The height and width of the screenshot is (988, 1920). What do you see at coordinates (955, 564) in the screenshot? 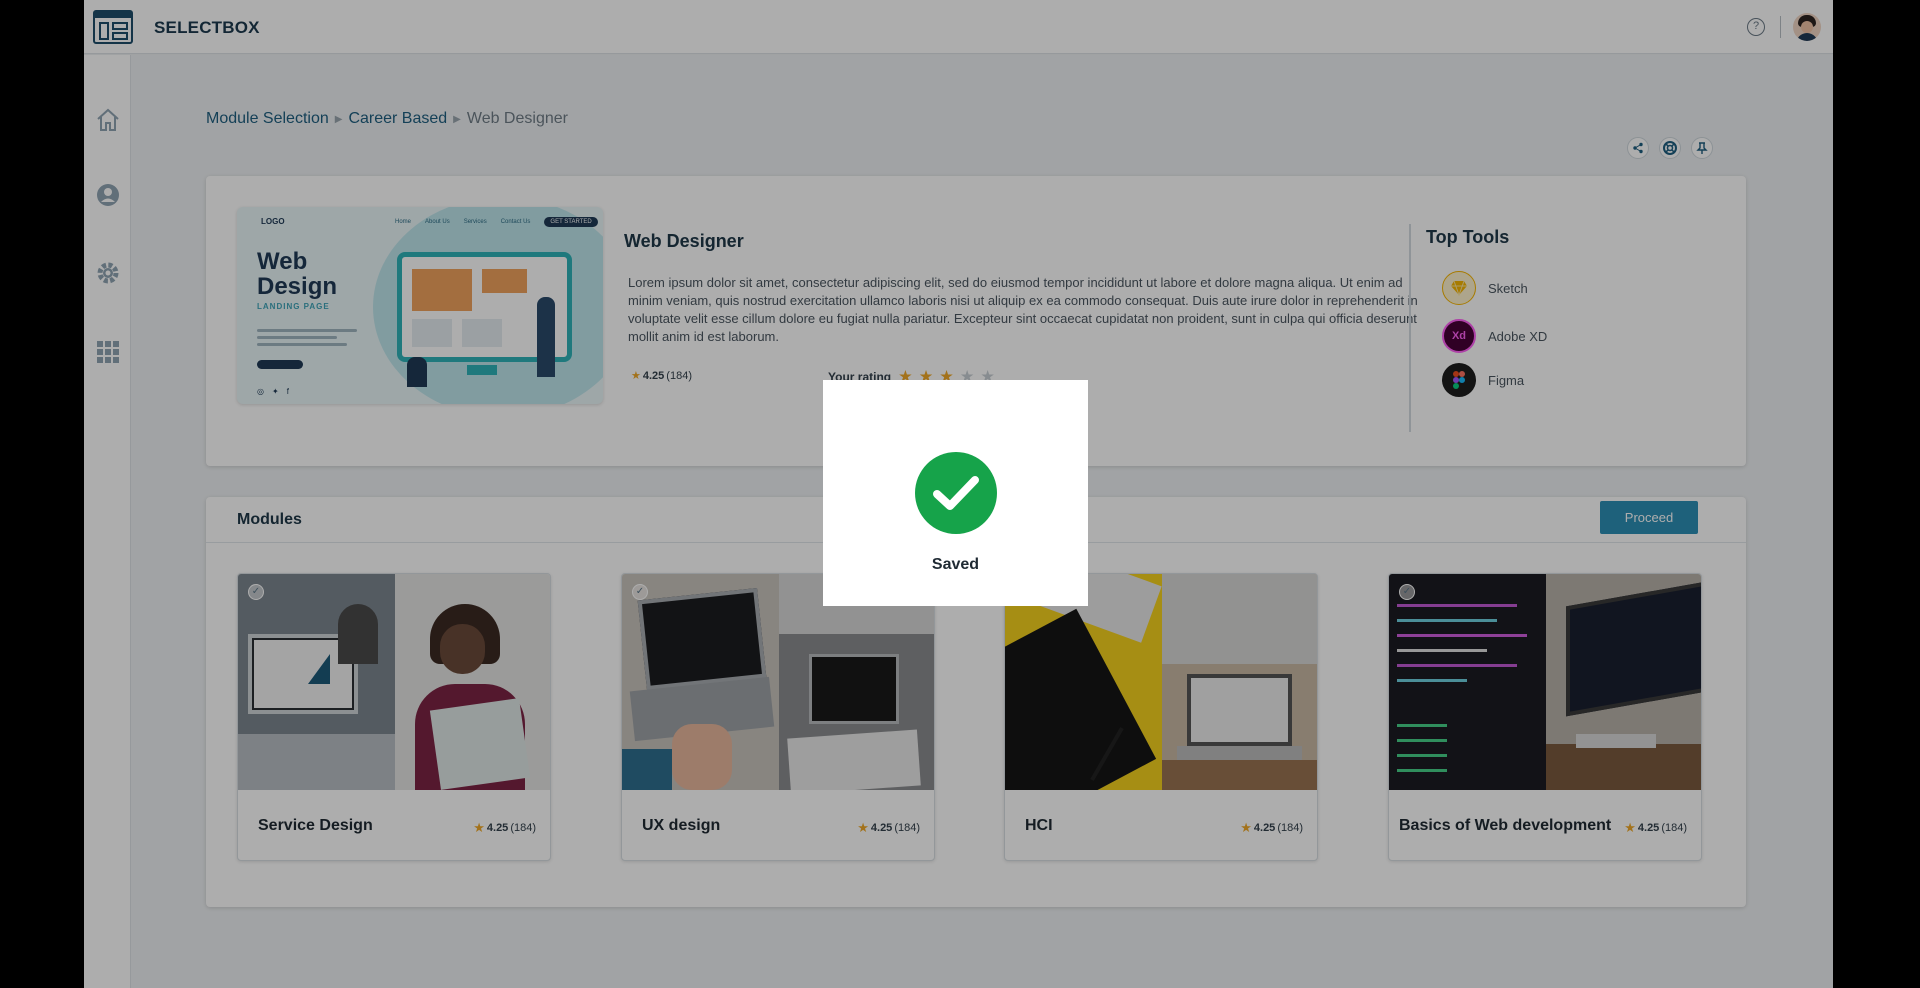
I see `saved-label: Saved` at bounding box center [955, 564].